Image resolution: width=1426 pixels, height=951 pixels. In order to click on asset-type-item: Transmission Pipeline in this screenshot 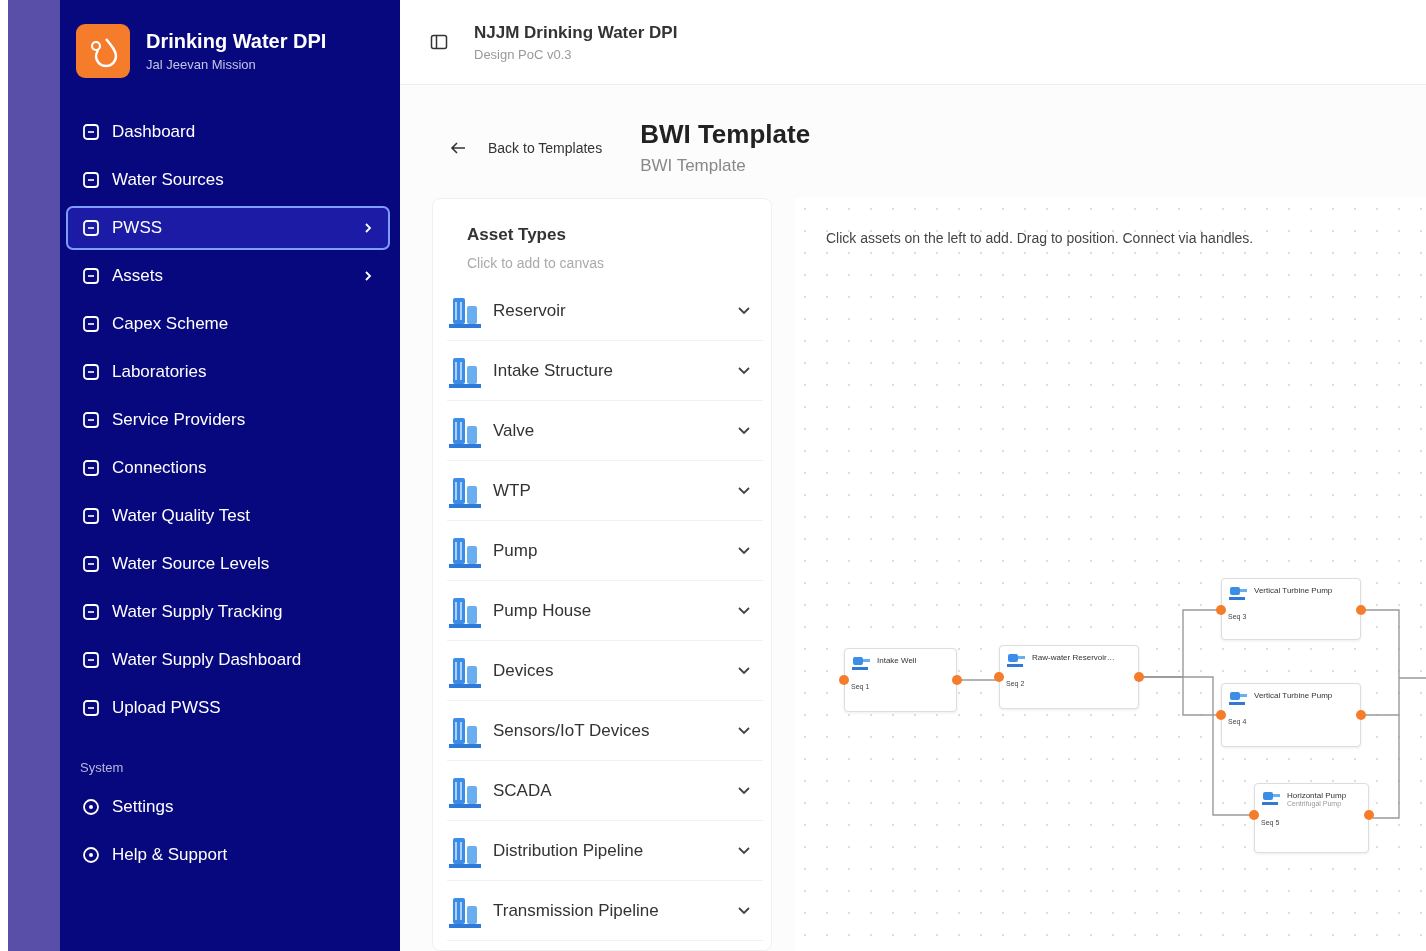, I will do `click(605, 911)`.